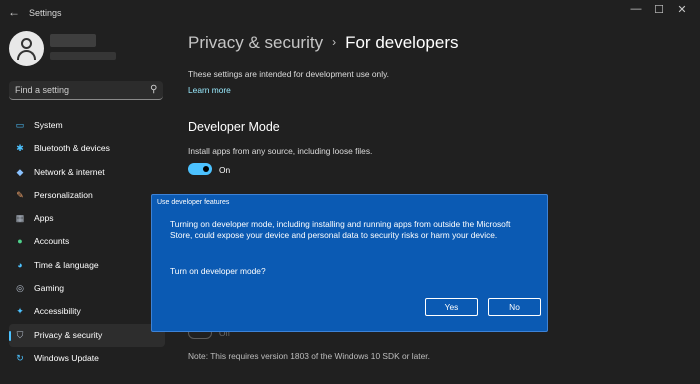 The image size is (700, 384). Describe the element at coordinates (20, 241) in the screenshot. I see `person-icon: ●` at that location.